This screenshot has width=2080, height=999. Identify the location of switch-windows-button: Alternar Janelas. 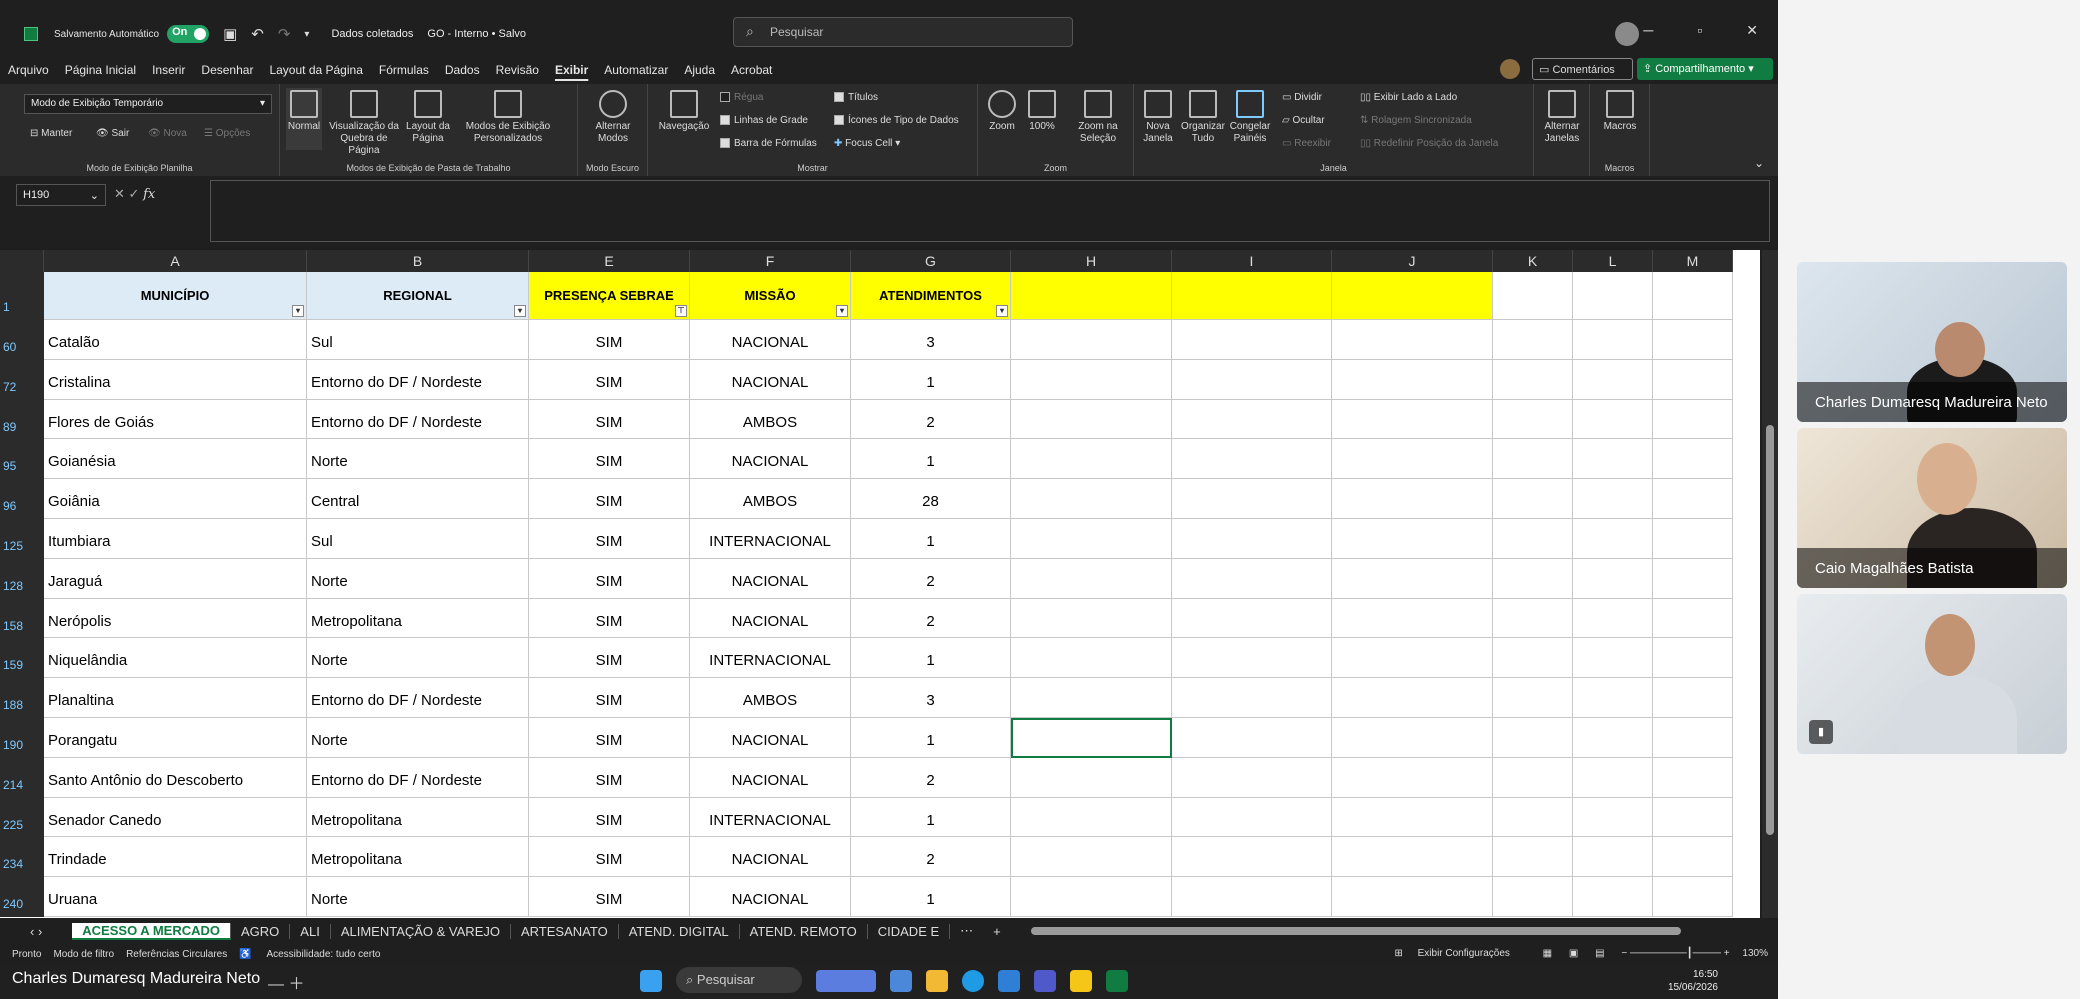
(1562, 117).